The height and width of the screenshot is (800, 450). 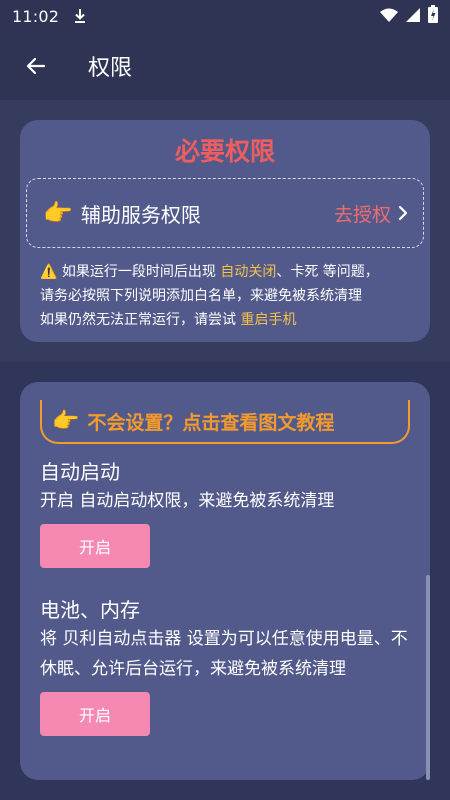 I want to click on download-icon, so click(x=80, y=16).